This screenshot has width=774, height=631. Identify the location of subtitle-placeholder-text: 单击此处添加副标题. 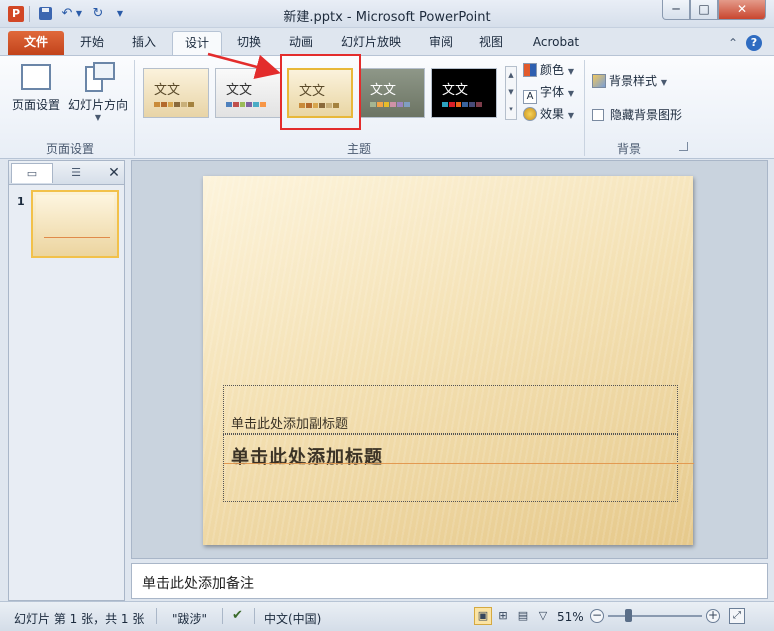
(290, 424).